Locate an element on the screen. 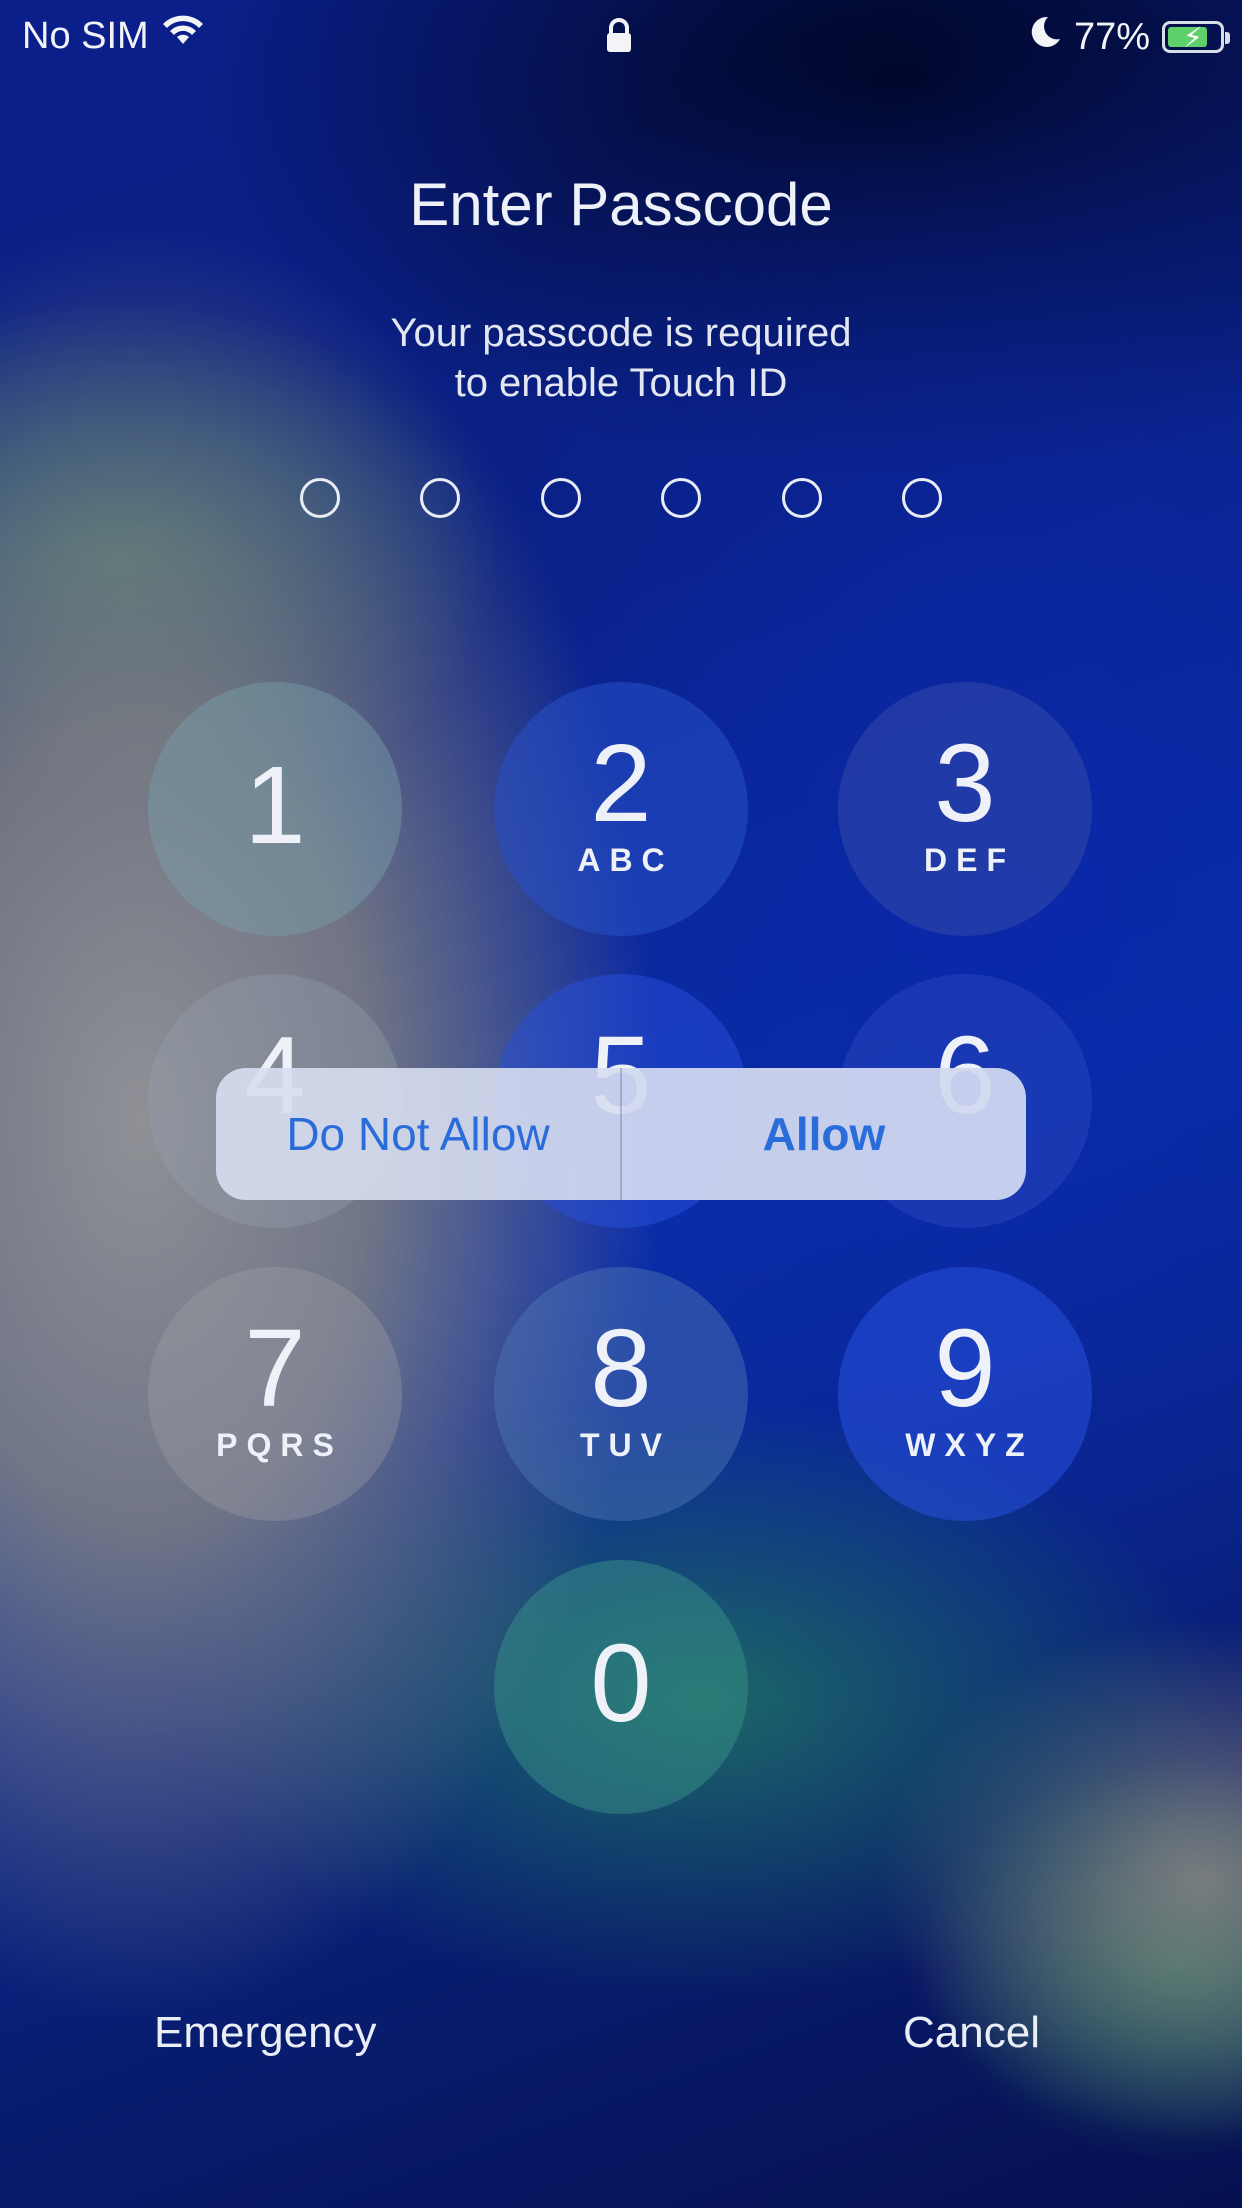  keypad-key-3: 3 DEF is located at coordinates (965, 809).